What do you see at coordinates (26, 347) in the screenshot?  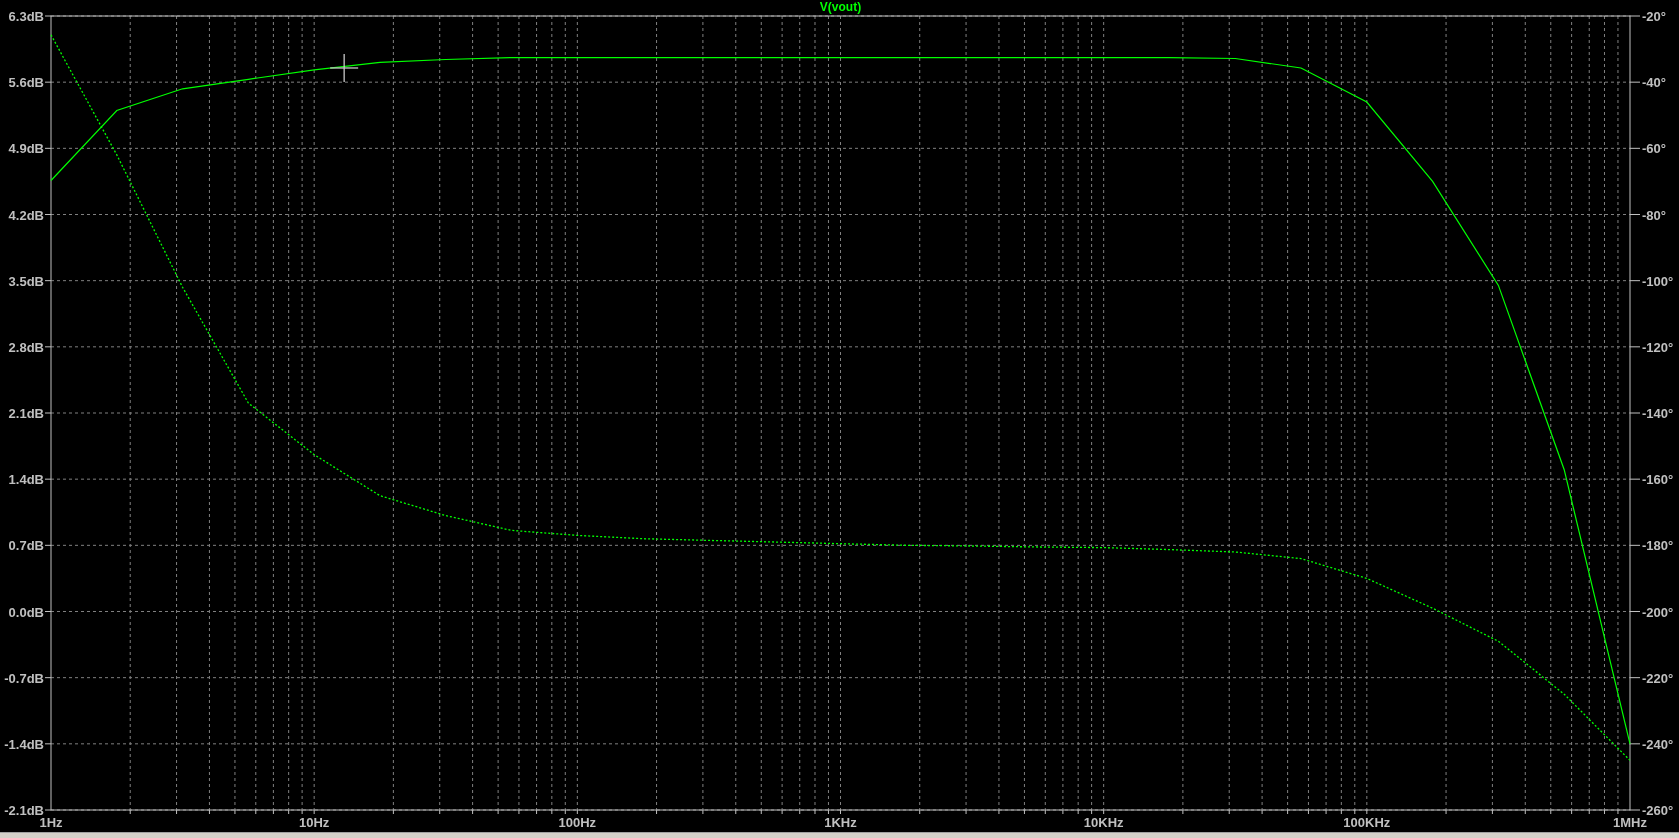 I see `axis-tick-label: 2.8dB` at bounding box center [26, 347].